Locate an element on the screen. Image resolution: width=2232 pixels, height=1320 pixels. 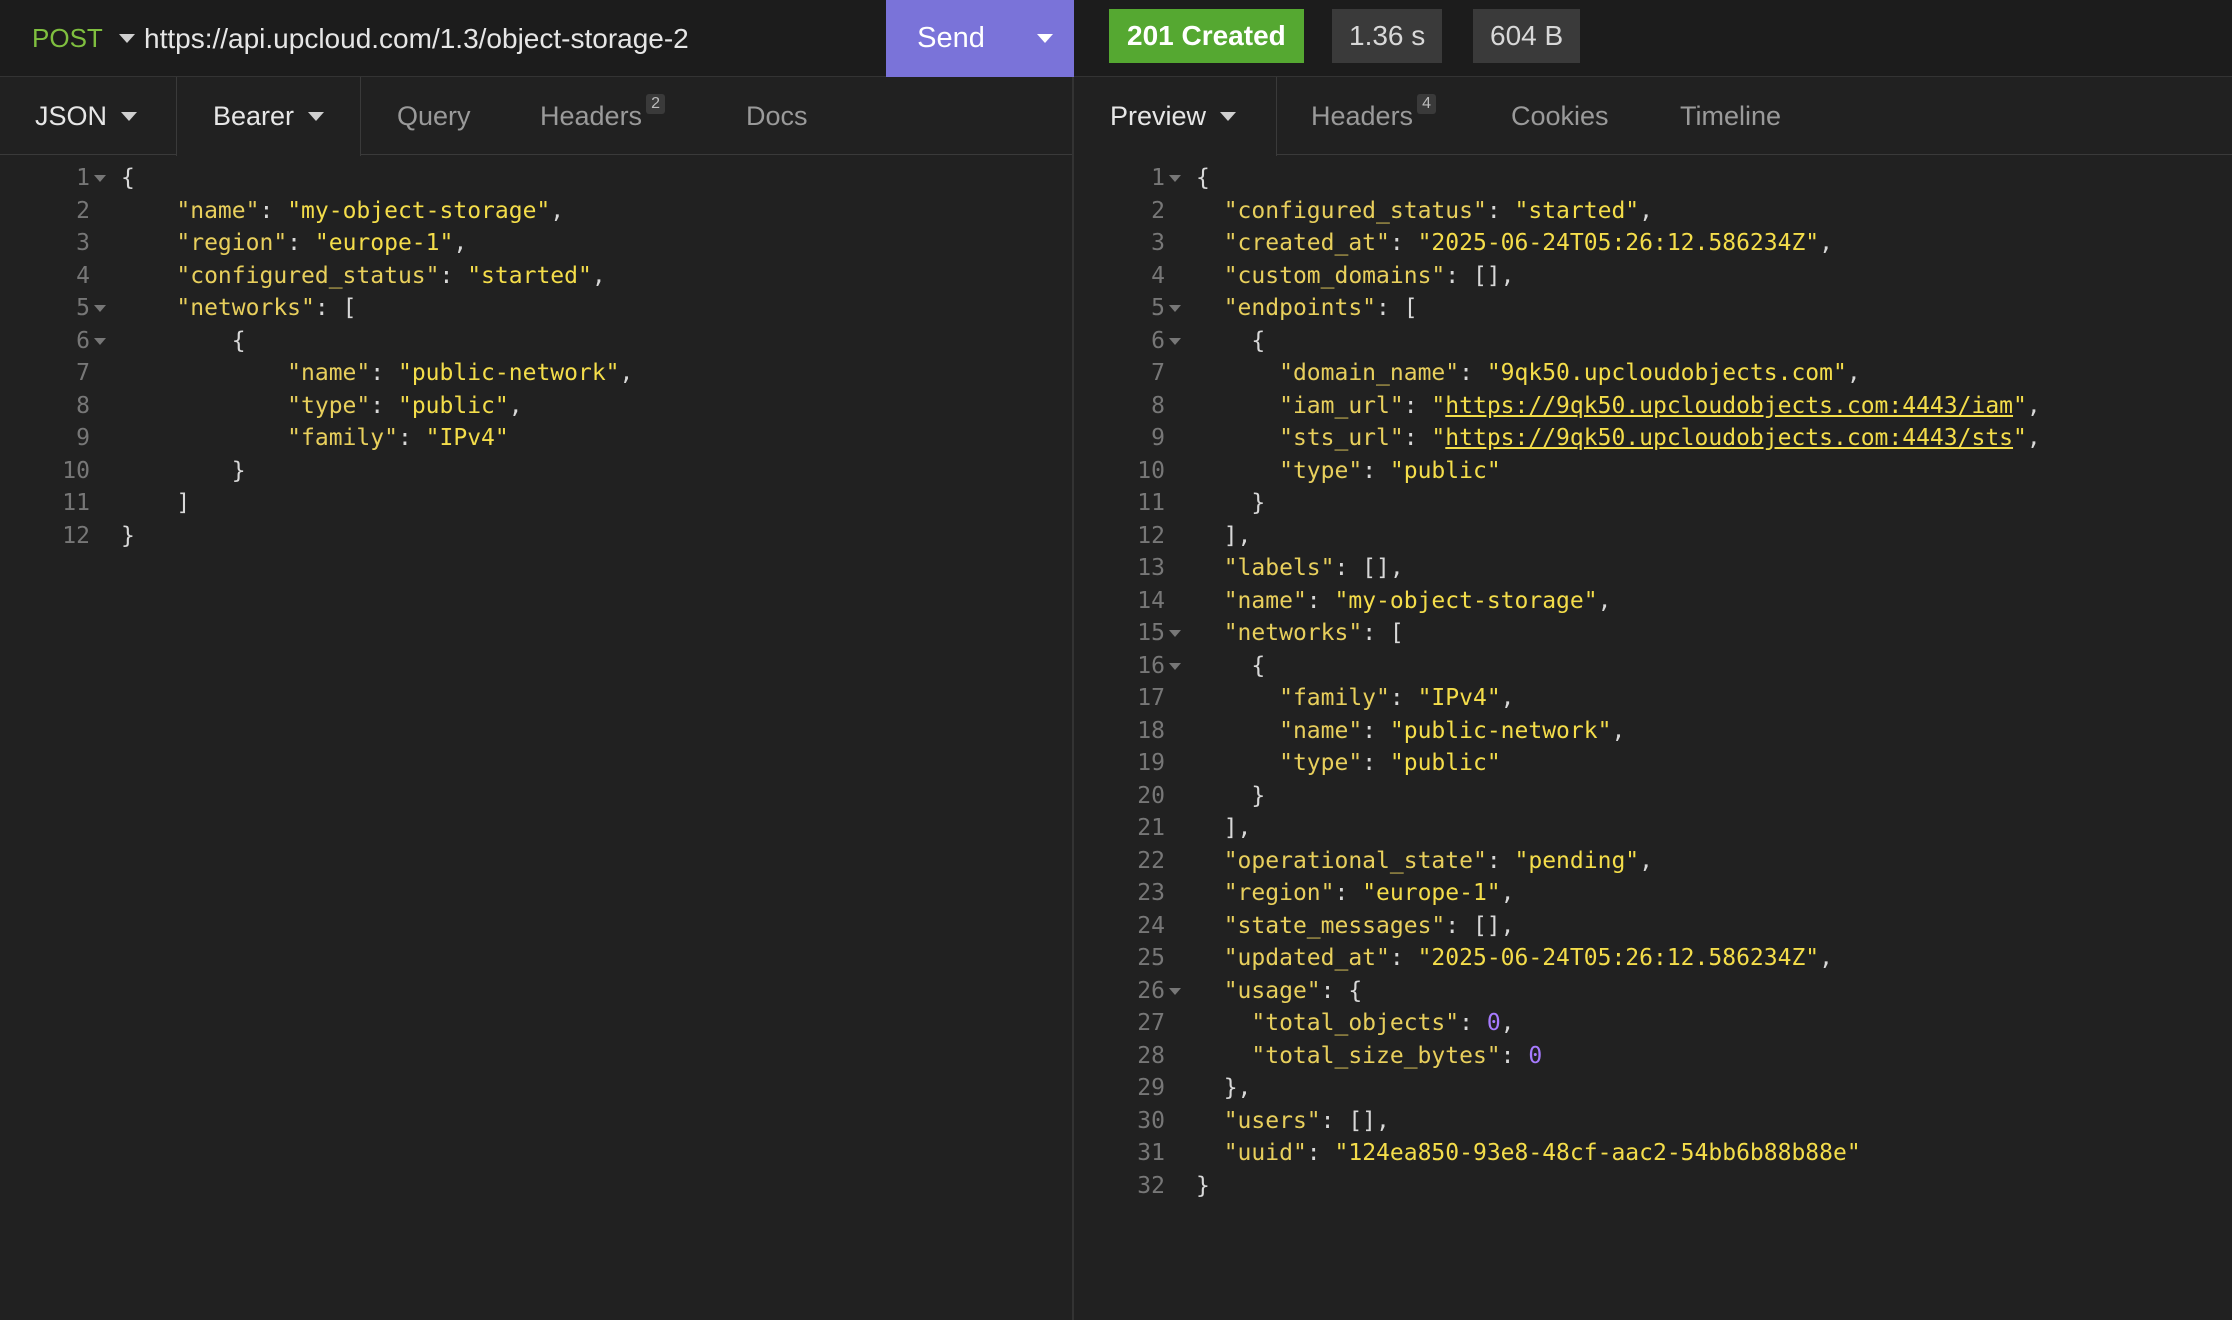
code-line: 10 "type": "public" is located at coordinates (1654, 471).